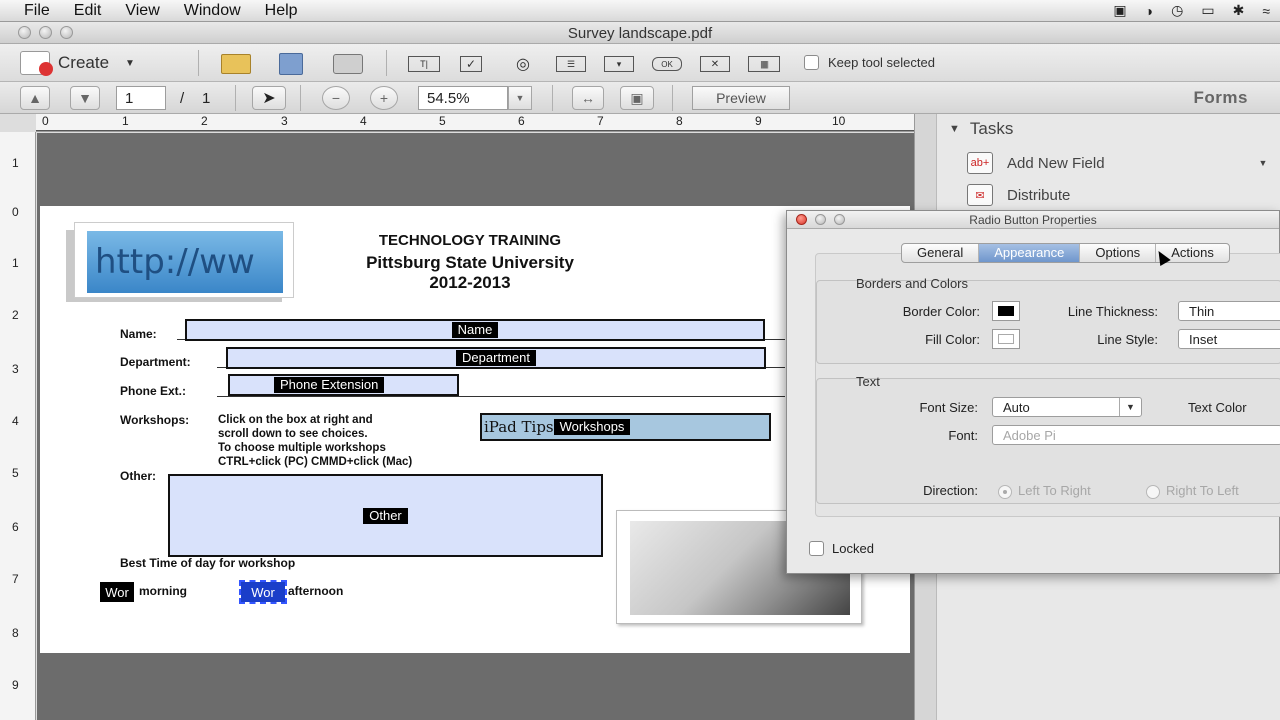  Describe the element at coordinates (1217, 407) in the screenshot. I see `text-color-label: Text Color` at that location.